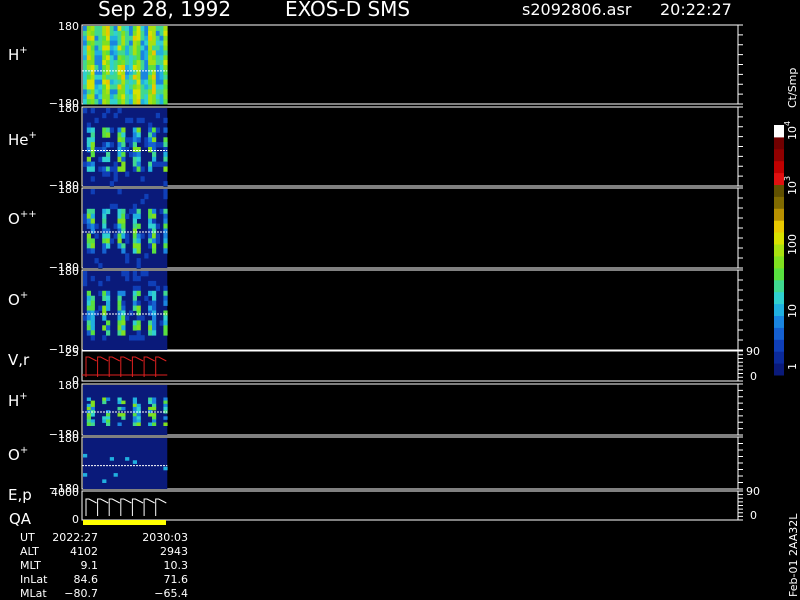  I want to click on panel-label-superscript: +, so click(24, 295).